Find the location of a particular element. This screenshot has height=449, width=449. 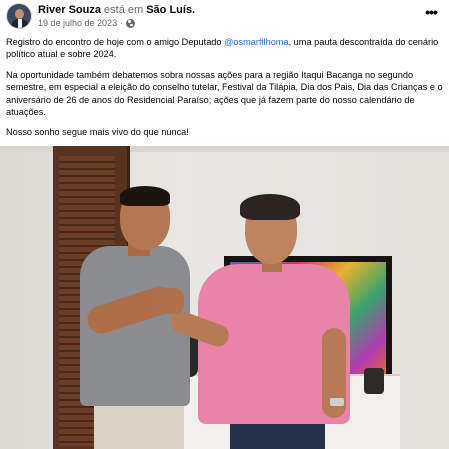

avatar-face is located at coordinates (19, 14).